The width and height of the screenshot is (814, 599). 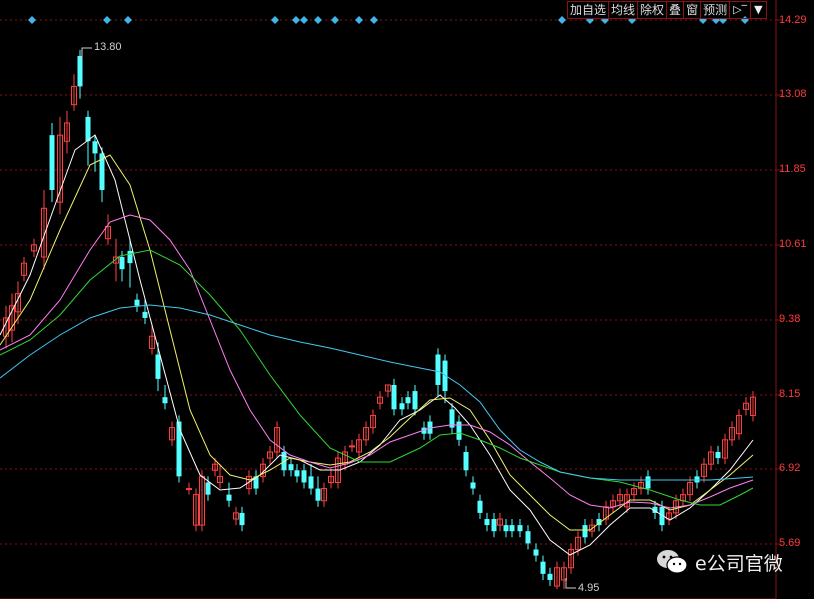 What do you see at coordinates (793, 94) in the screenshot?
I see `price-tick: 13.08` at bounding box center [793, 94].